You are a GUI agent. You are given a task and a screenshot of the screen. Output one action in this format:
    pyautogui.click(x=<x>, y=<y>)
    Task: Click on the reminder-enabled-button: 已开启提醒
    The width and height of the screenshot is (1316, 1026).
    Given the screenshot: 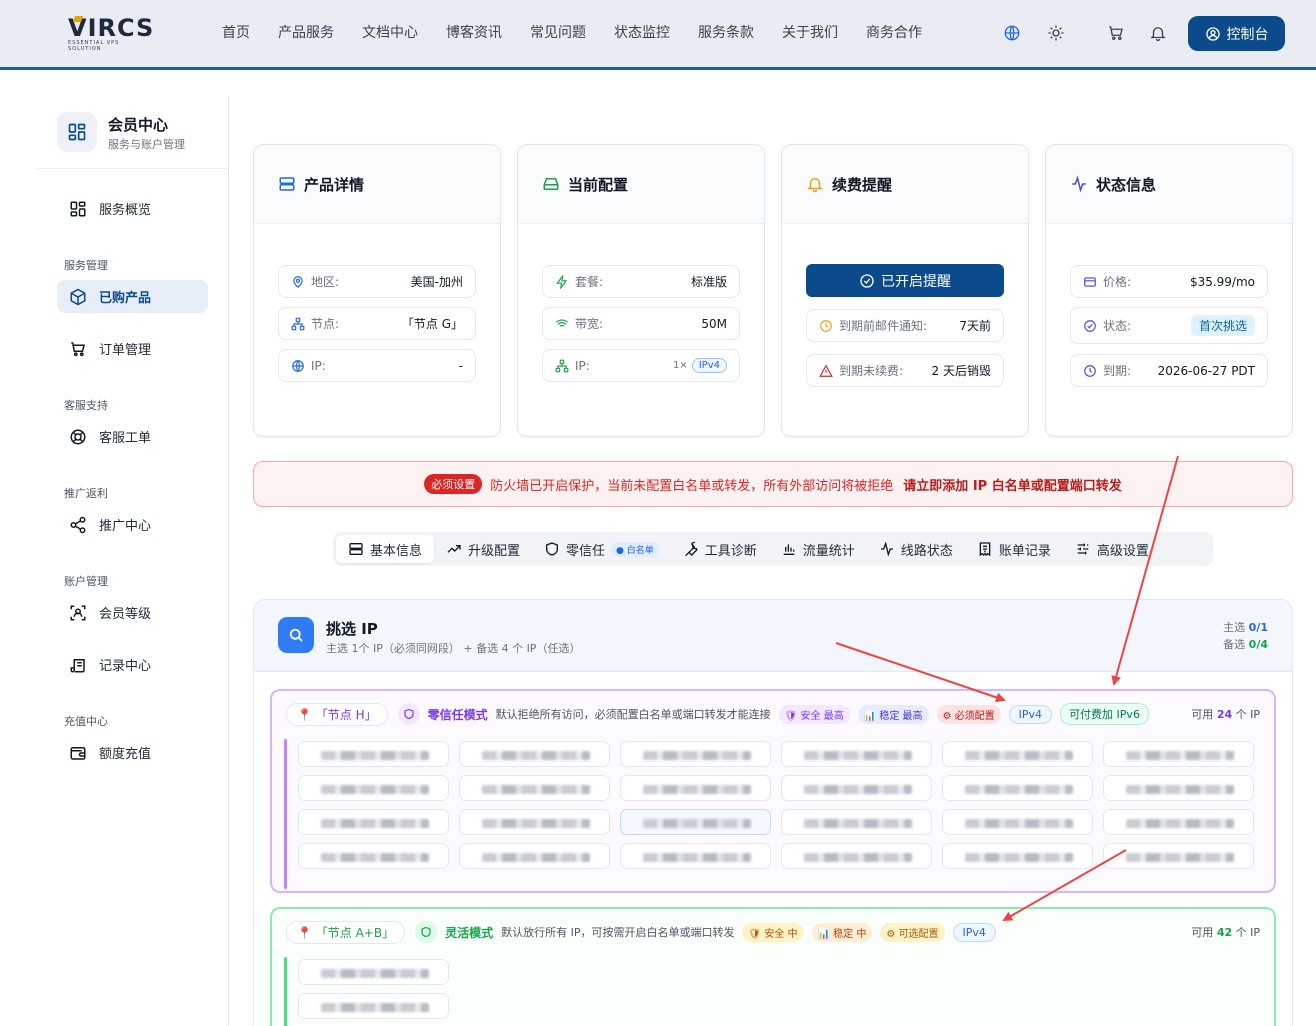 What is the action you would take?
    pyautogui.click(x=905, y=280)
    